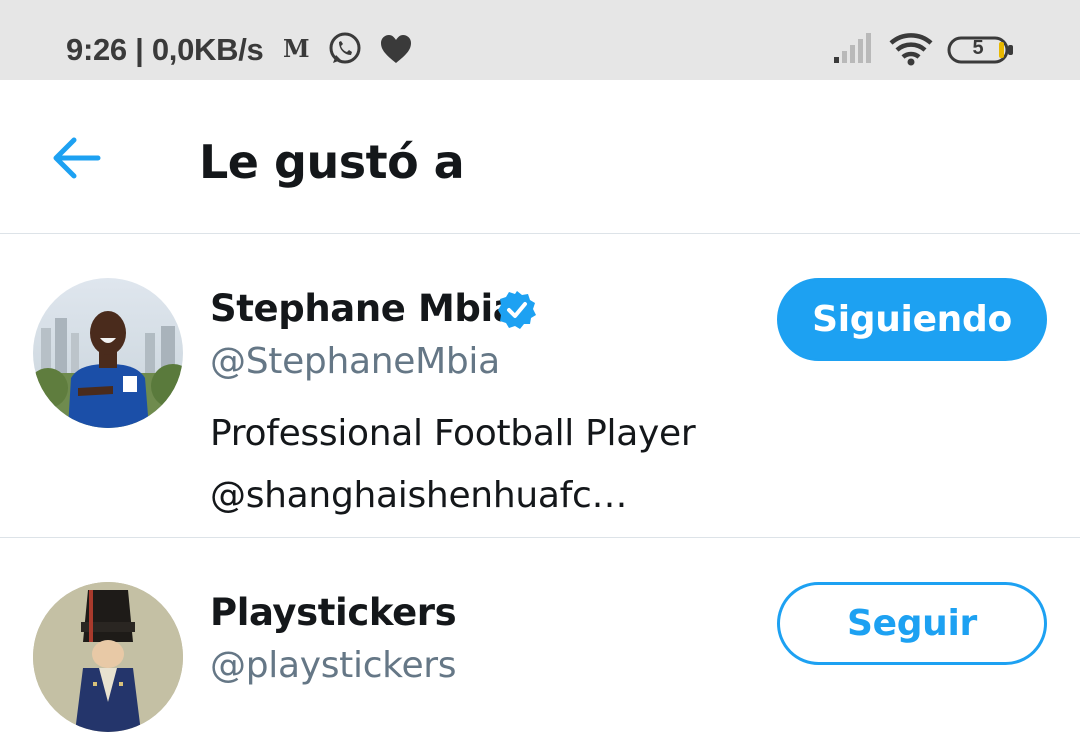 The height and width of the screenshot is (732, 1080). I want to click on svg-text: M, so click(296, 48).